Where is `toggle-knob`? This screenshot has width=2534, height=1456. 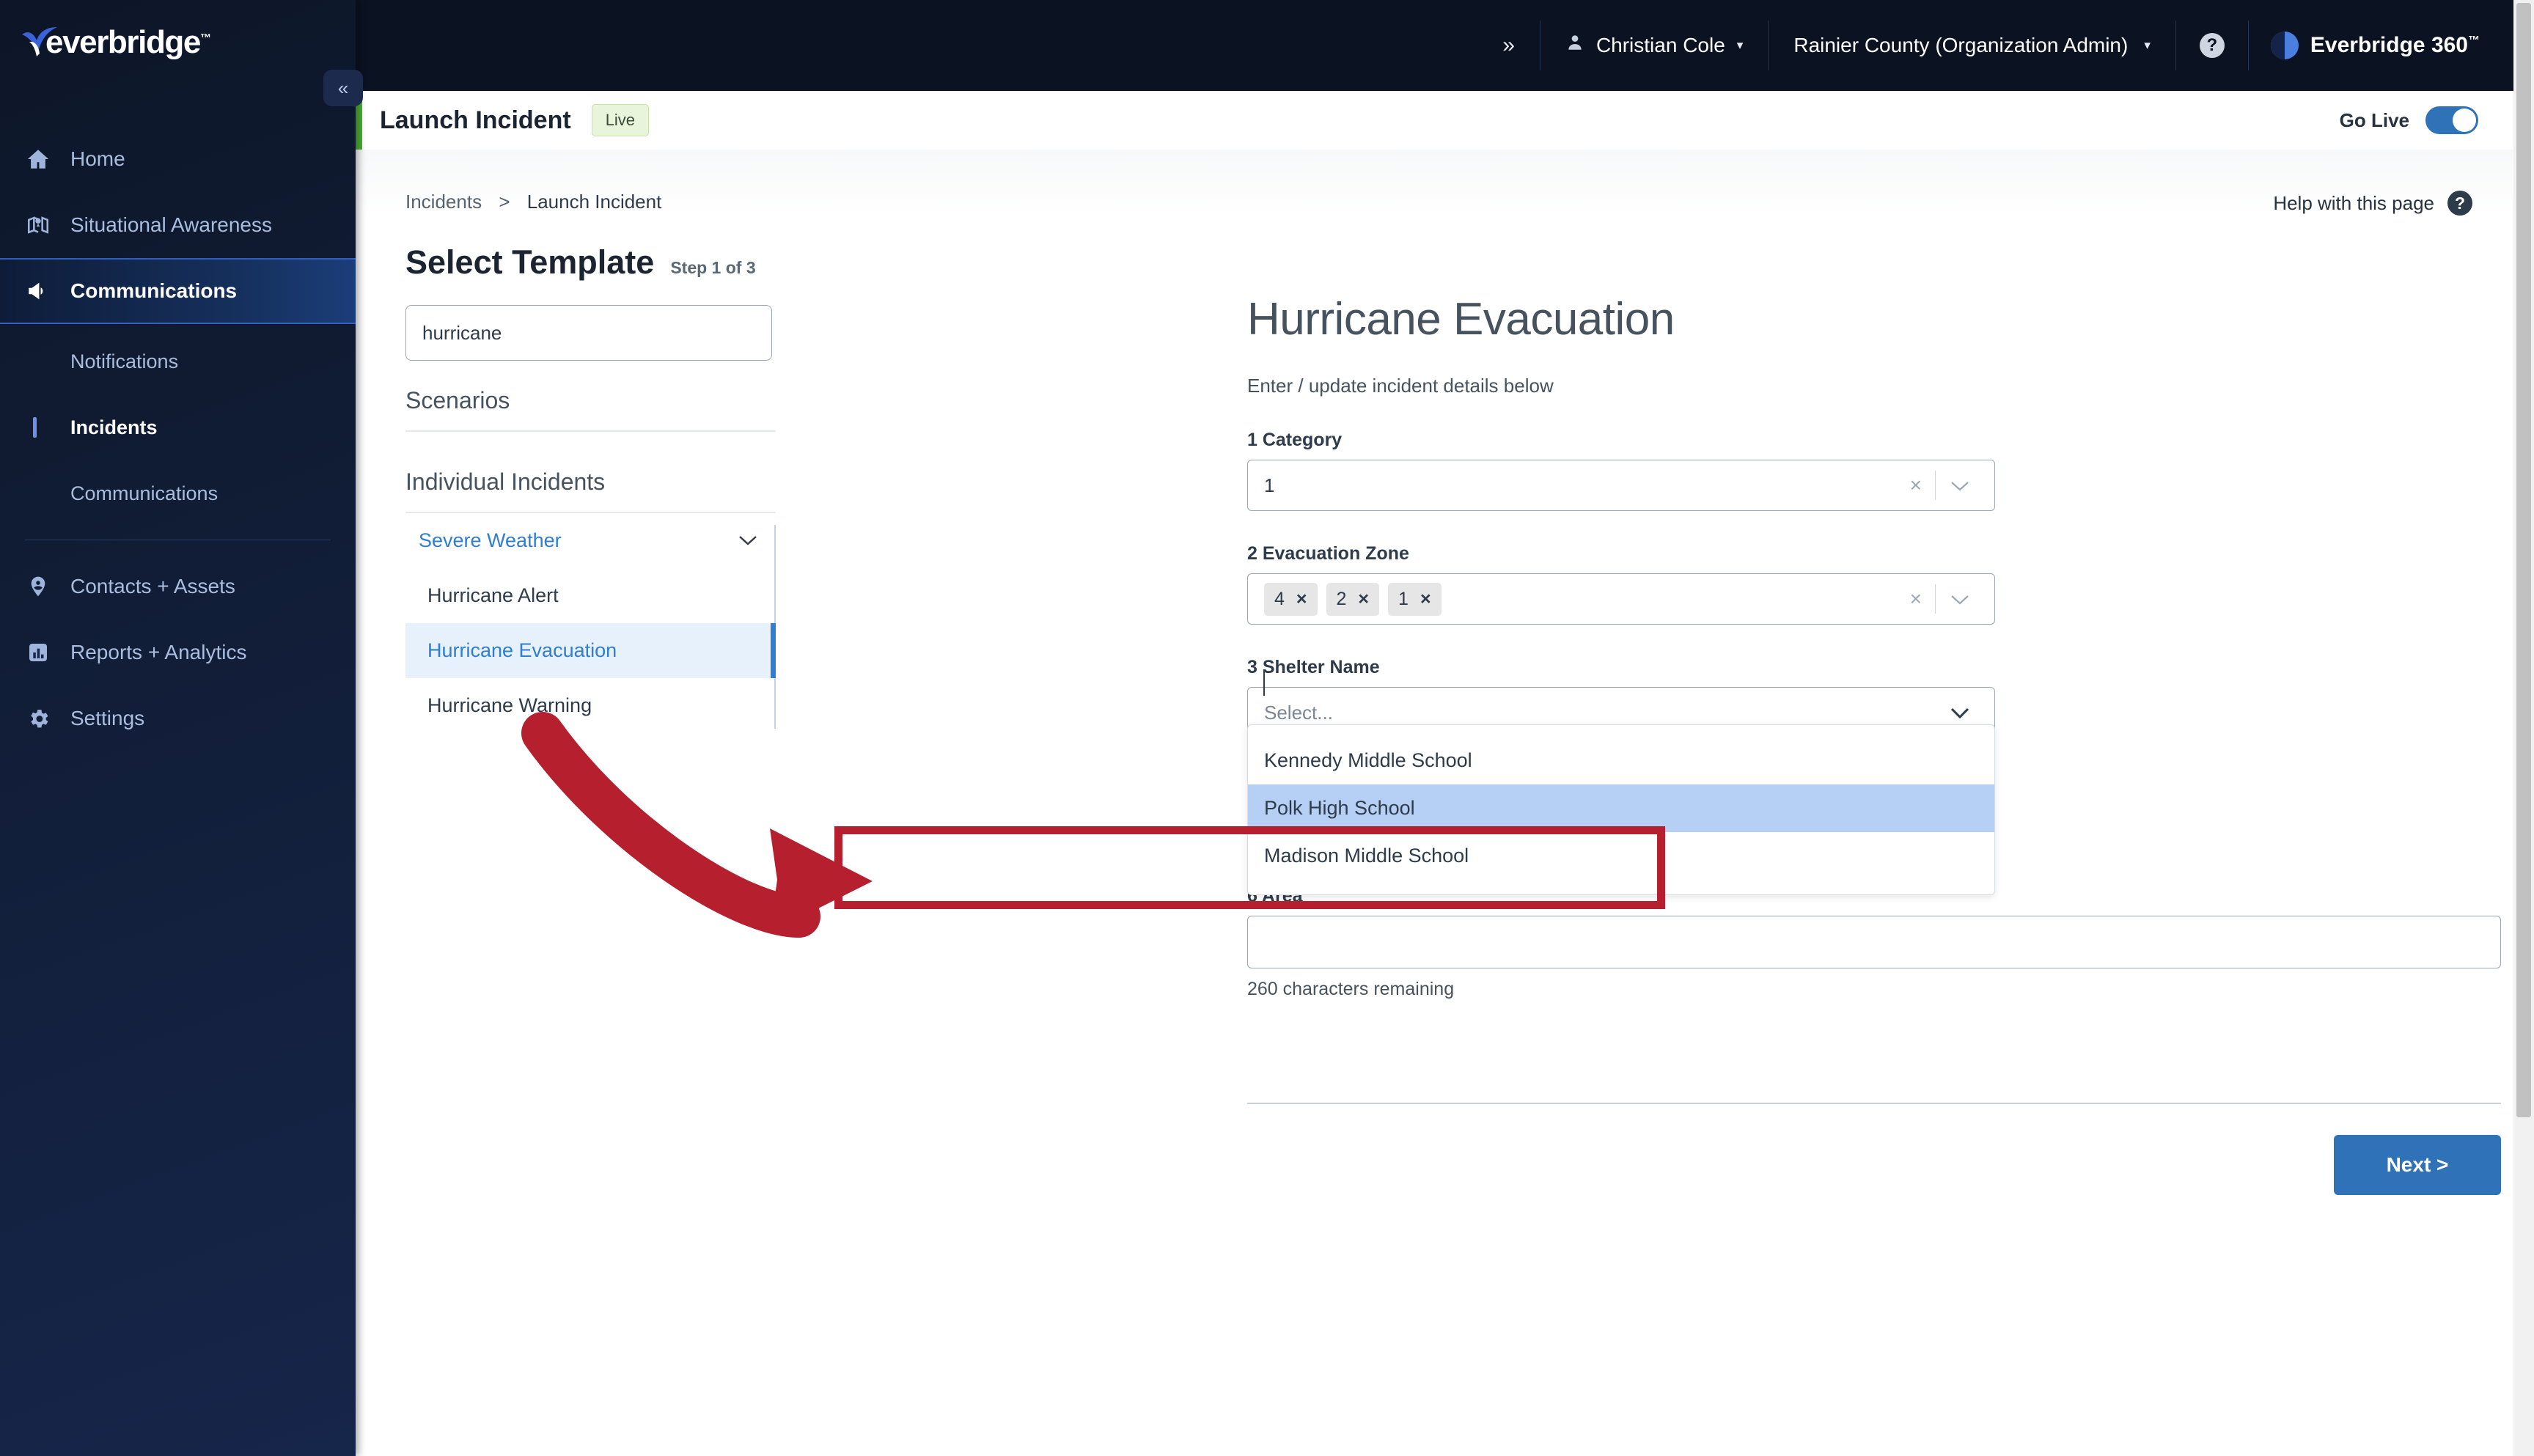
toggle-knob is located at coordinates (2464, 120).